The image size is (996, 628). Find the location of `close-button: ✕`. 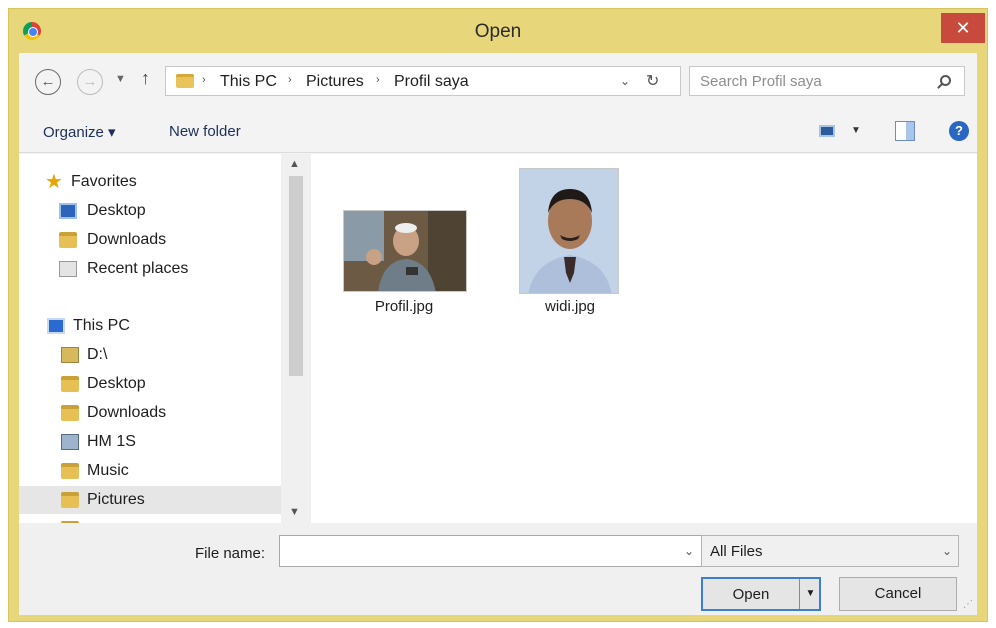

close-button: ✕ is located at coordinates (963, 28).